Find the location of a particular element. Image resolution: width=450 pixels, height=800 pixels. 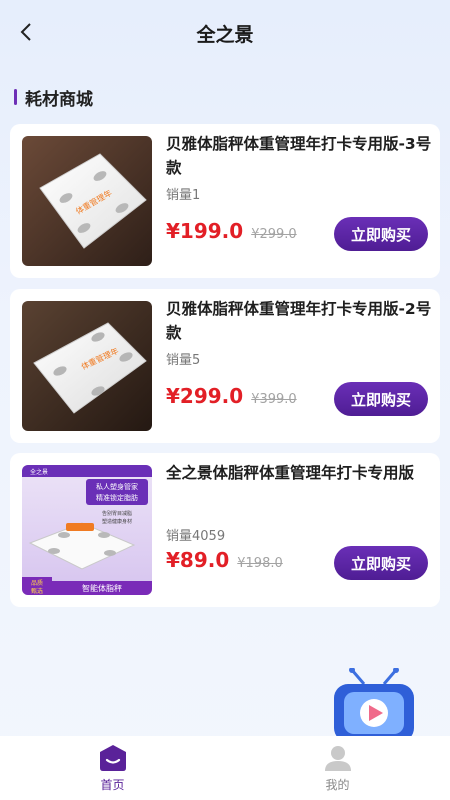

svg-text: 品质 is located at coordinates (37, 583).